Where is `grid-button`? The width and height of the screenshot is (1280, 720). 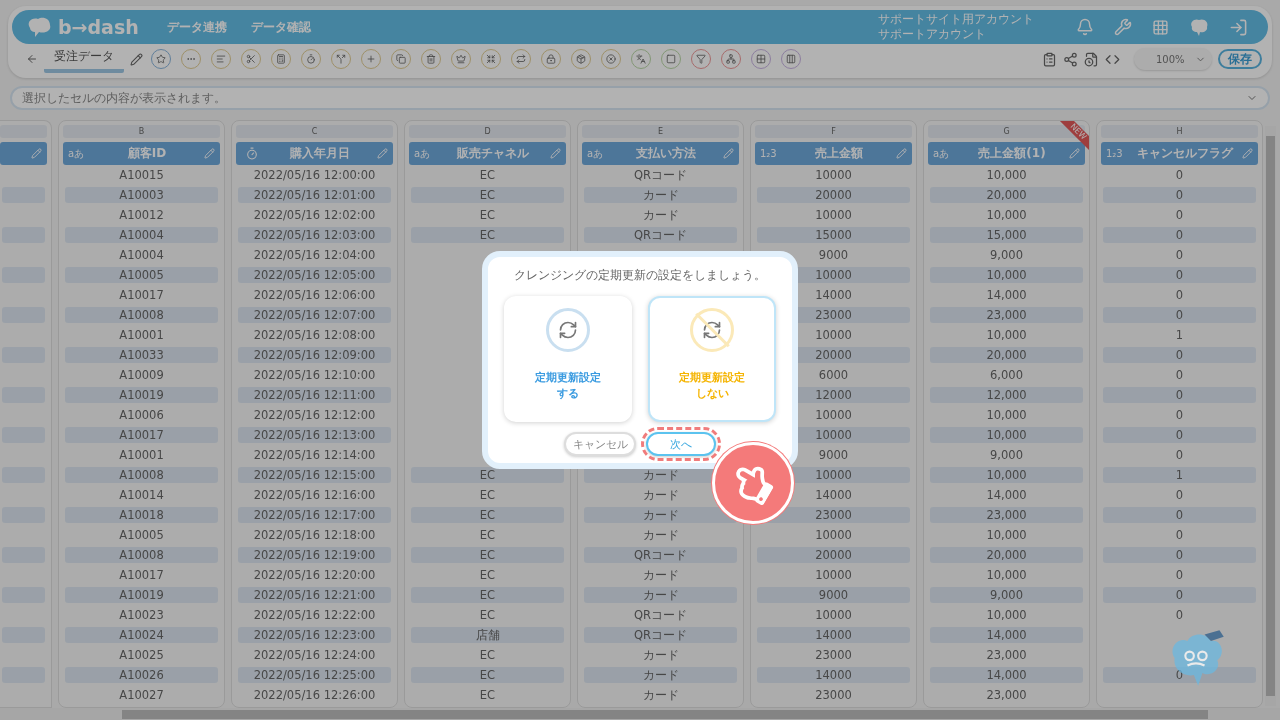 grid-button is located at coordinates (761, 59).